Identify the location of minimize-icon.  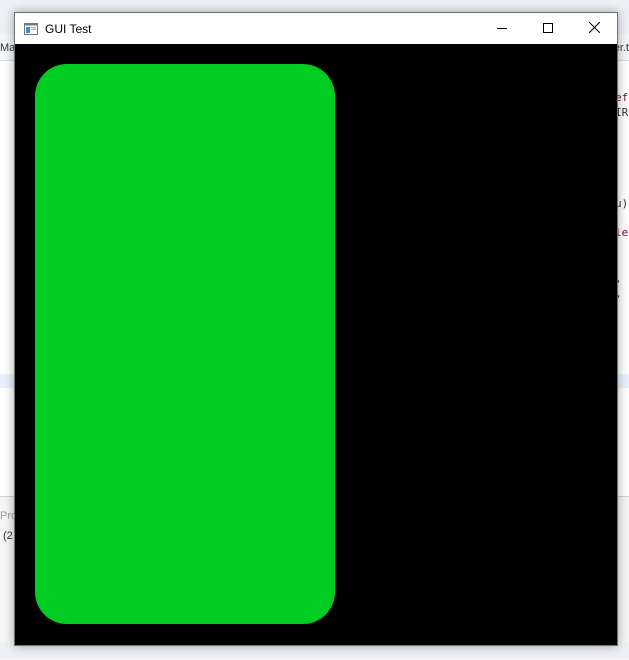
(502, 29).